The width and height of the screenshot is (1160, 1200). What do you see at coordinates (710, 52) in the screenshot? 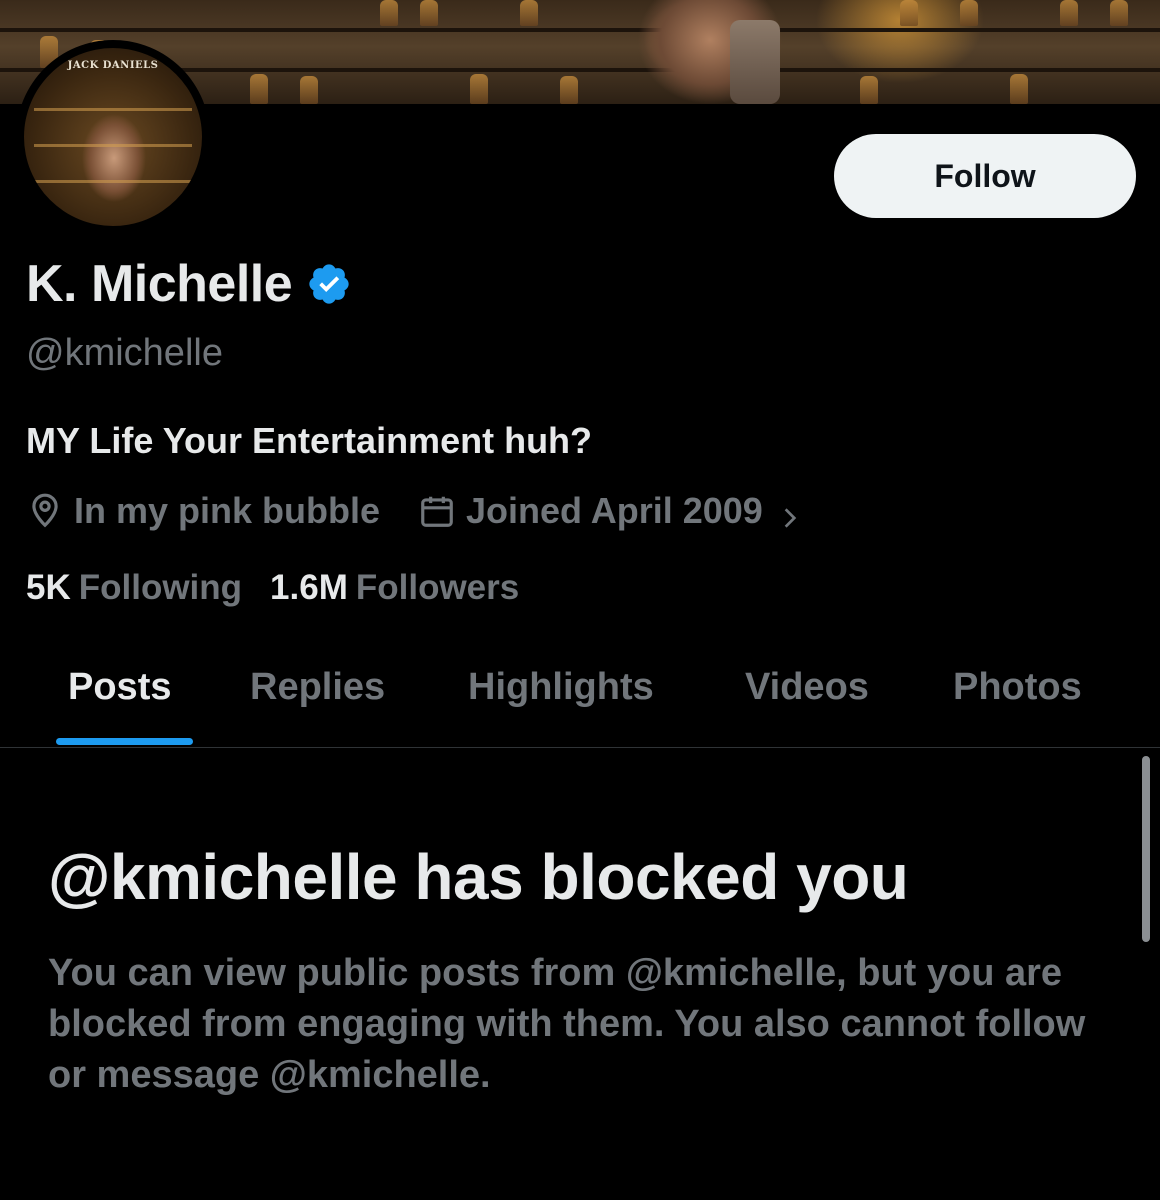
I see `banner-figure` at bounding box center [710, 52].